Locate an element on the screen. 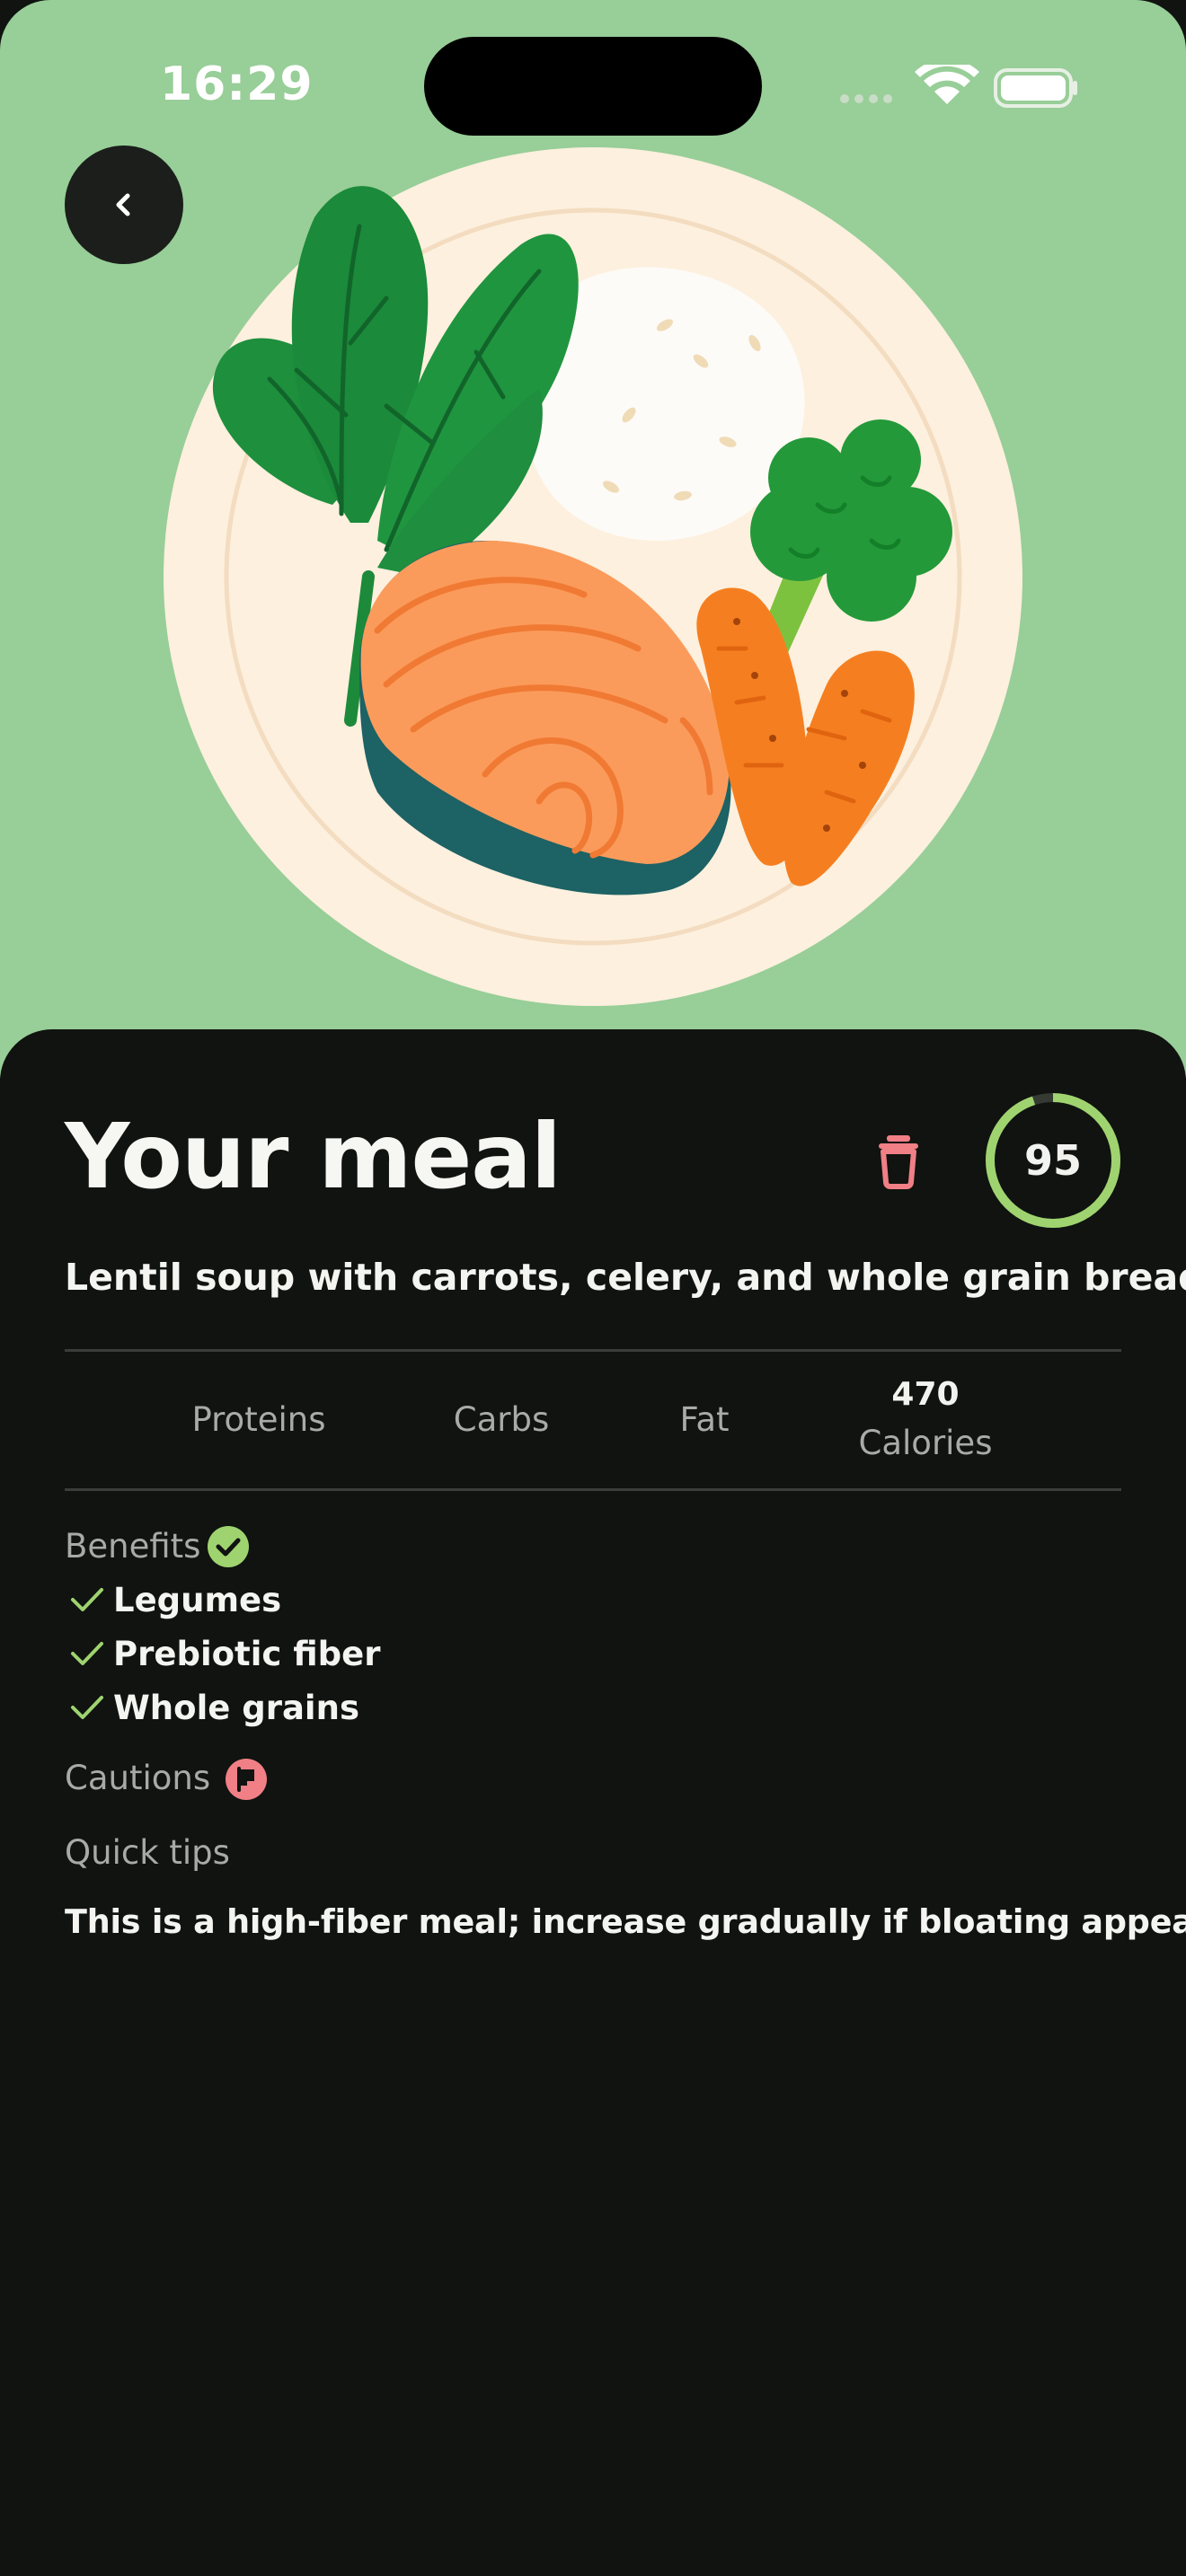 The height and width of the screenshot is (2576, 1186). chevron-left-icon is located at coordinates (123, 204).